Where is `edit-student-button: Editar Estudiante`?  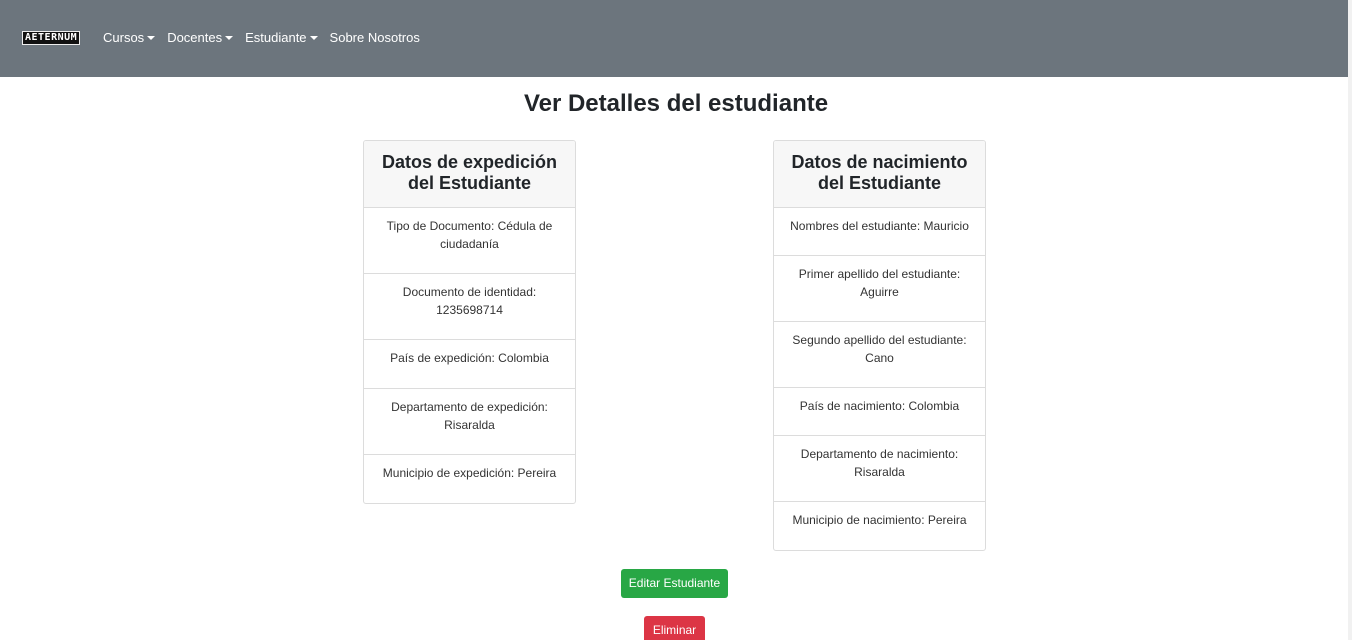 edit-student-button: Editar Estudiante is located at coordinates (674, 583).